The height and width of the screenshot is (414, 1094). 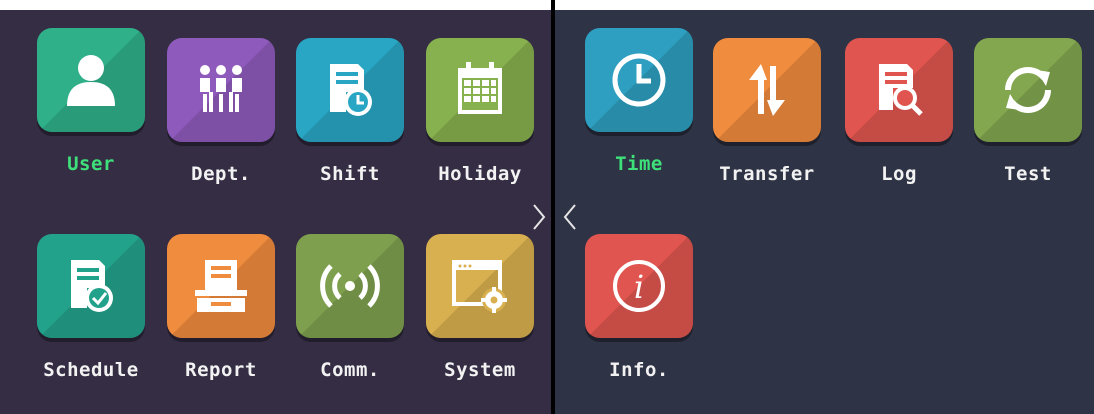 I want to click on app-transfer: Transfer, so click(x=767, y=111).